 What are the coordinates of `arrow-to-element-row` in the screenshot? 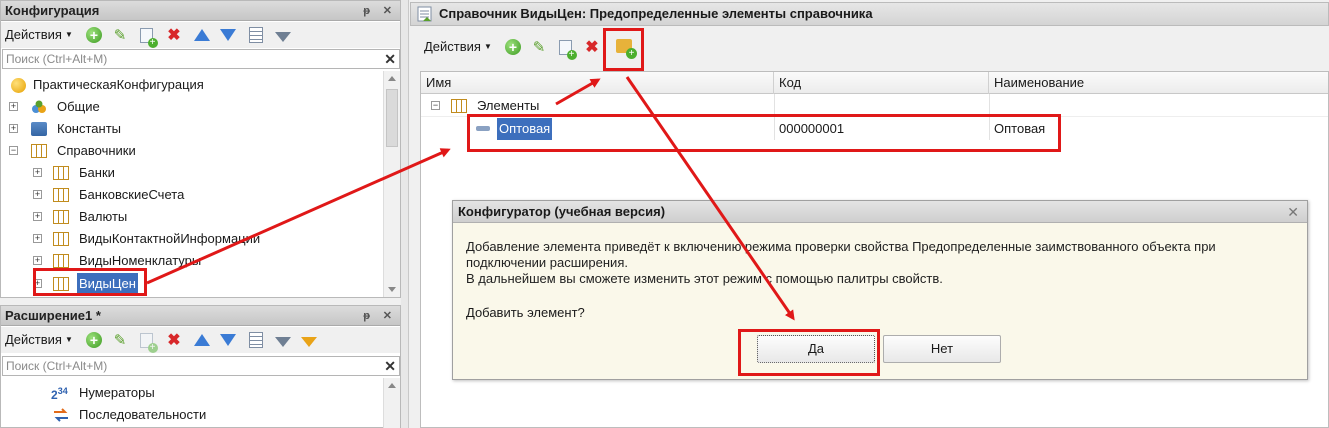 It's located at (298, 216).